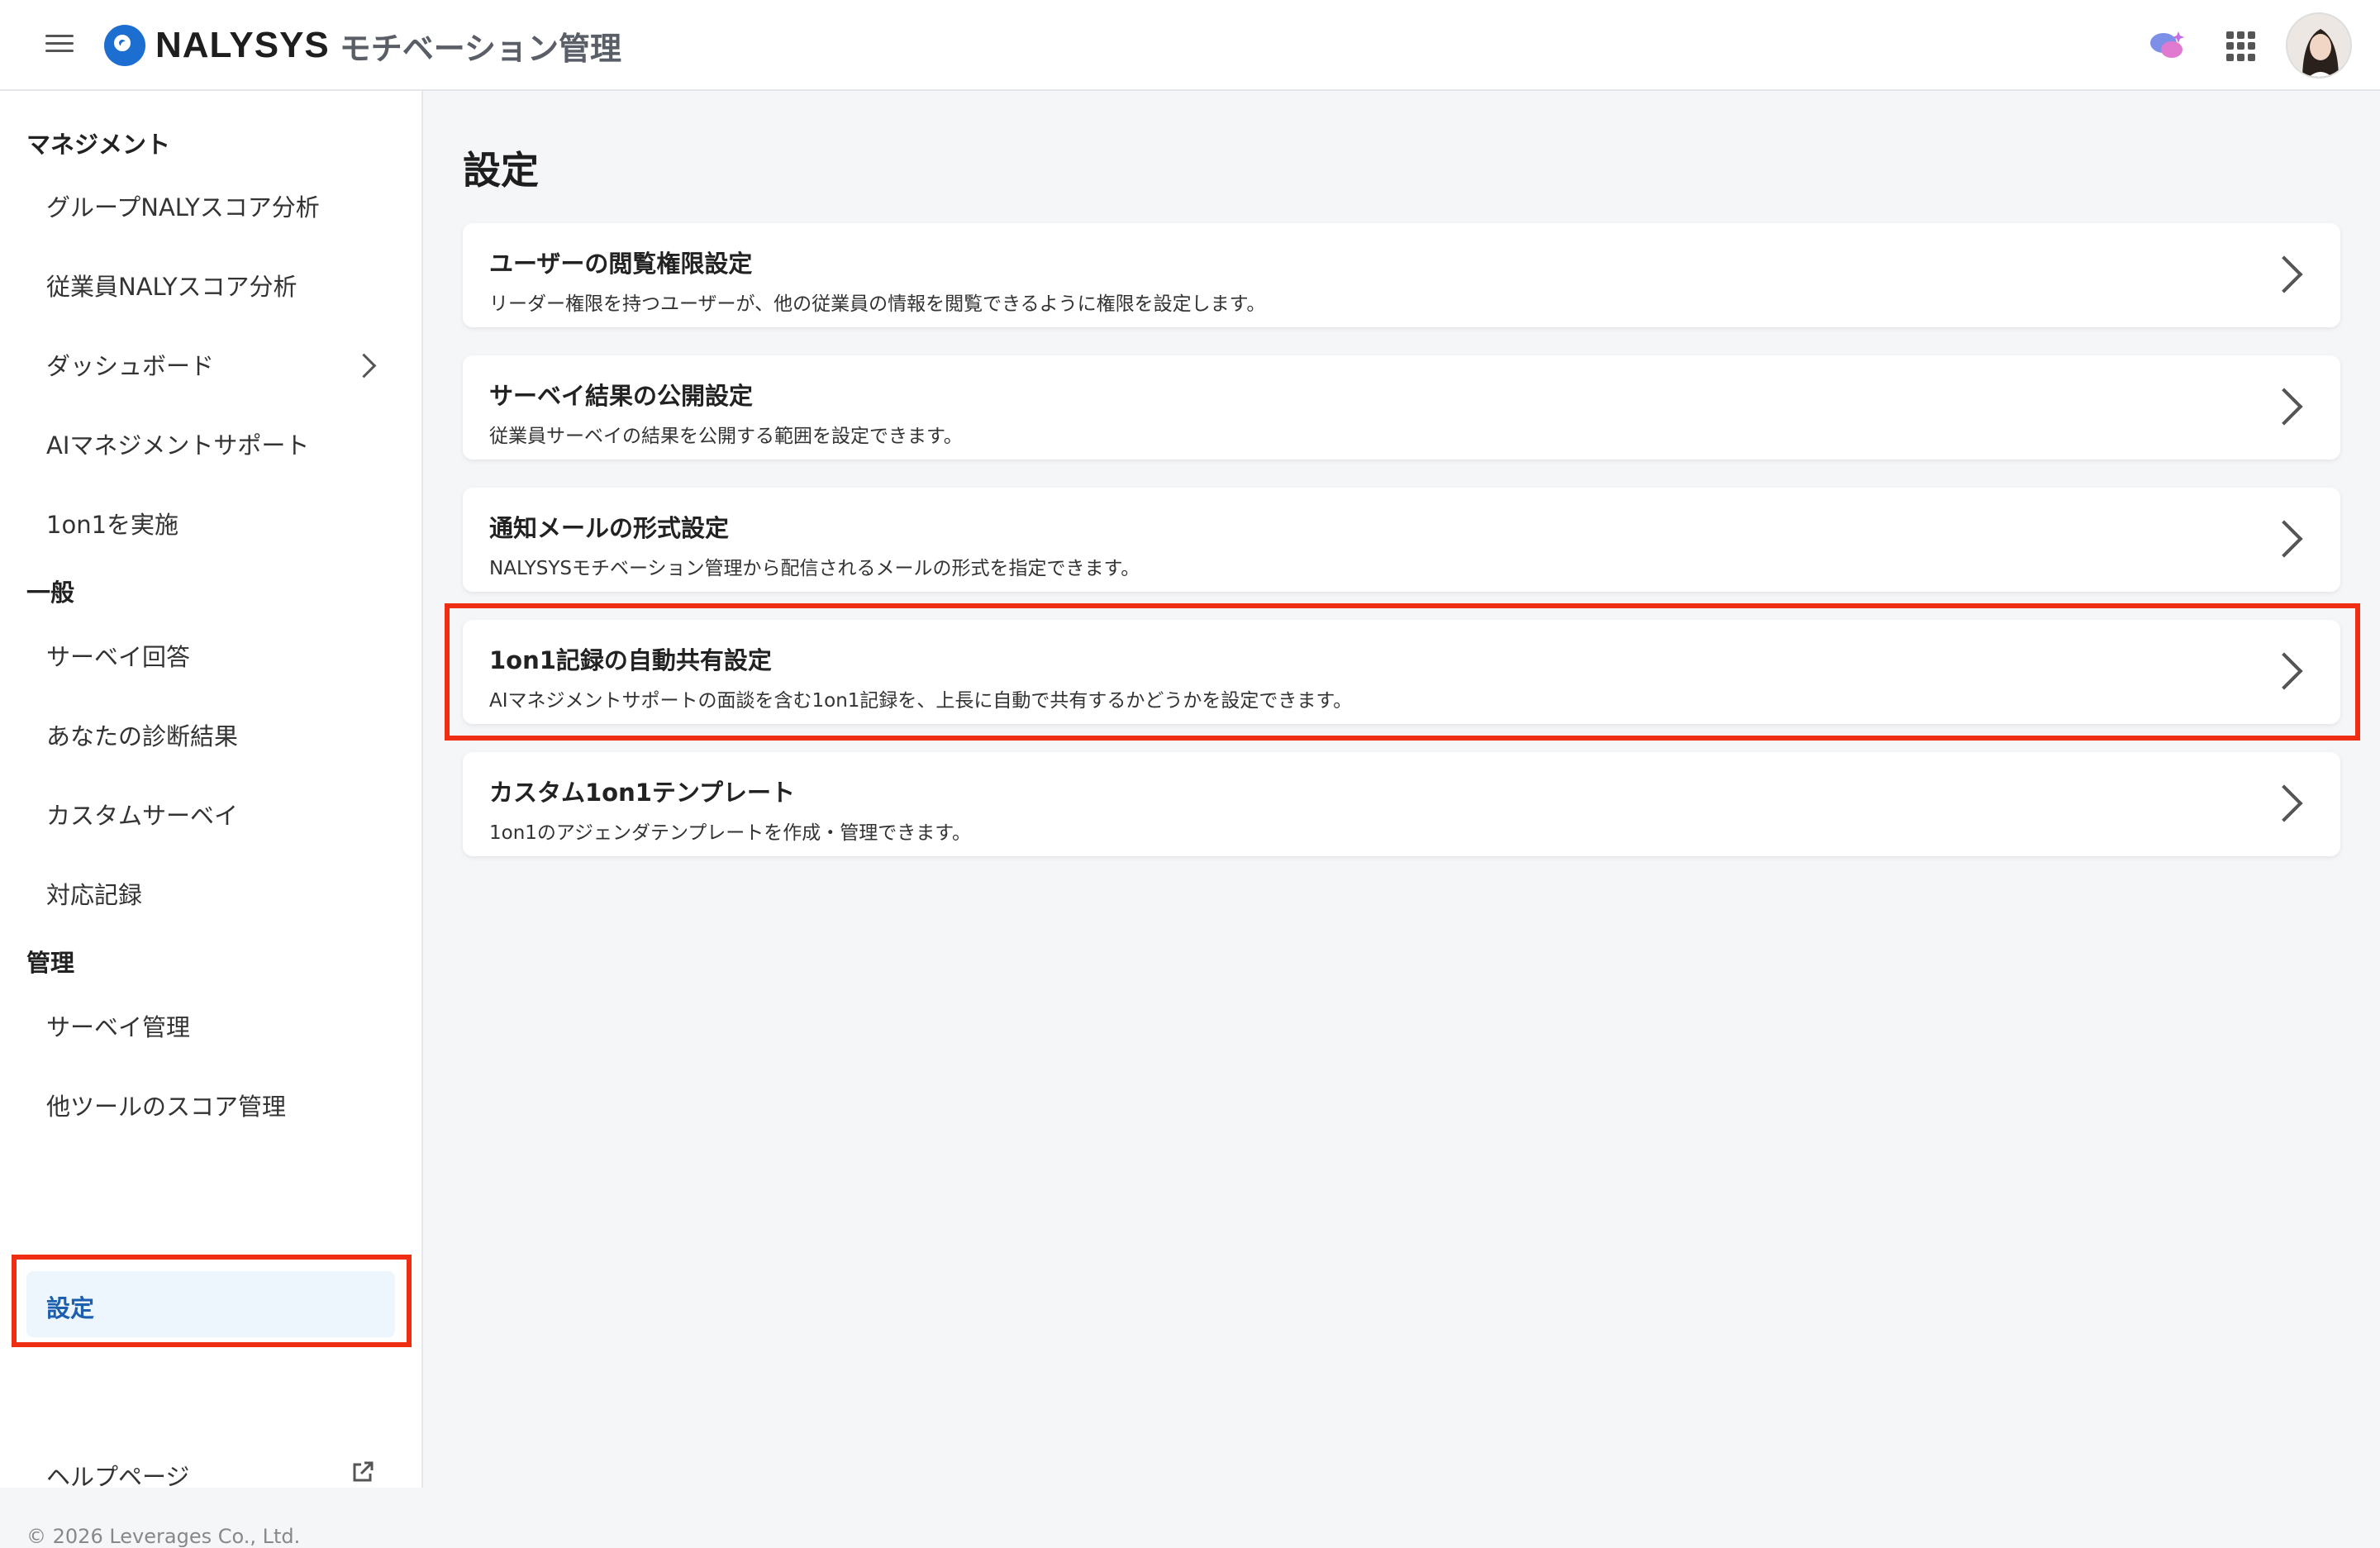 The image size is (2380, 1548). Describe the element at coordinates (814, 568) in the screenshot. I see `card-description: NALYSYSモチベーション管理から配信されるメールの形式を指定できます。` at that location.